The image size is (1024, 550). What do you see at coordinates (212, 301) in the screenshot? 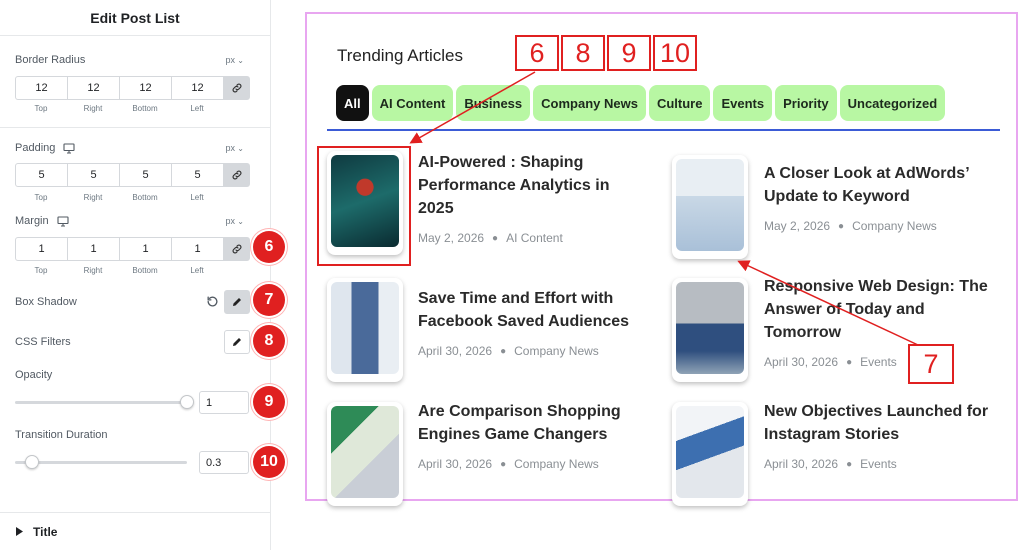
I see `reset-icon` at bounding box center [212, 301].